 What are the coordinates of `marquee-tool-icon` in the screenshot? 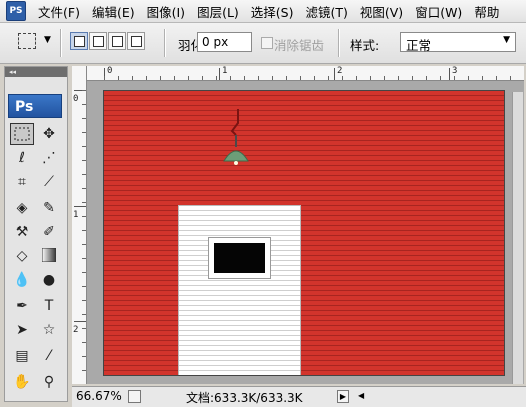 It's located at (22, 134).